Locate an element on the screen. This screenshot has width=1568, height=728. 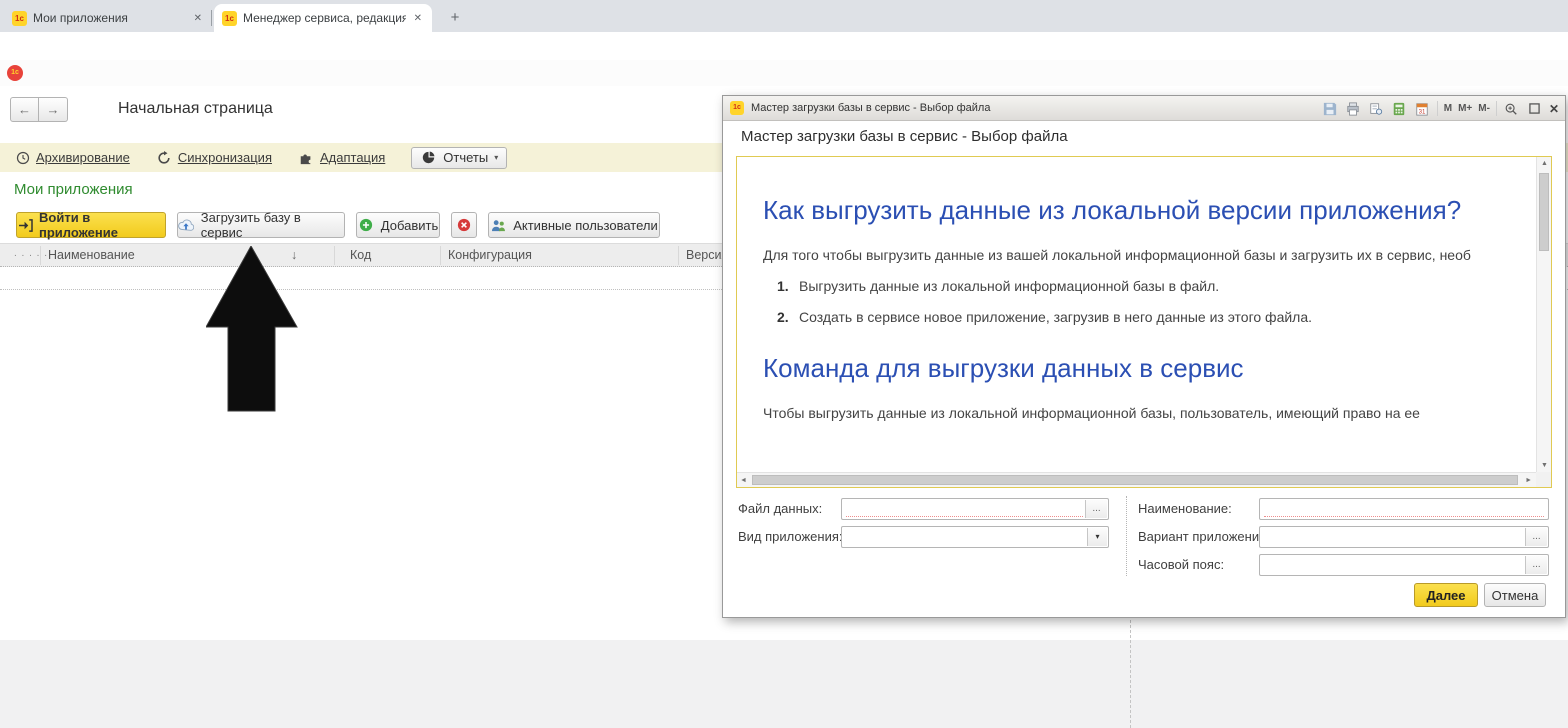
horizontal-scrollbar: ◄ ► is located at coordinates (1136, 479).